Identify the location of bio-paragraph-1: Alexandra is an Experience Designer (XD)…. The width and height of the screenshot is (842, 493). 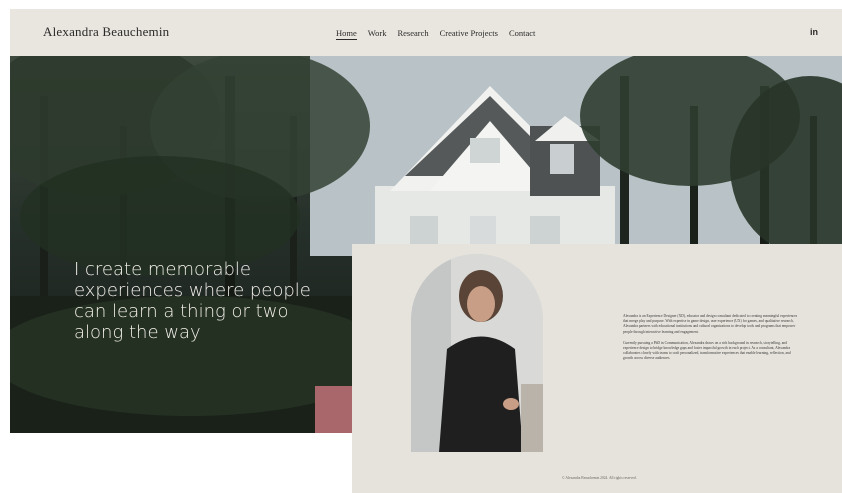
(710, 324).